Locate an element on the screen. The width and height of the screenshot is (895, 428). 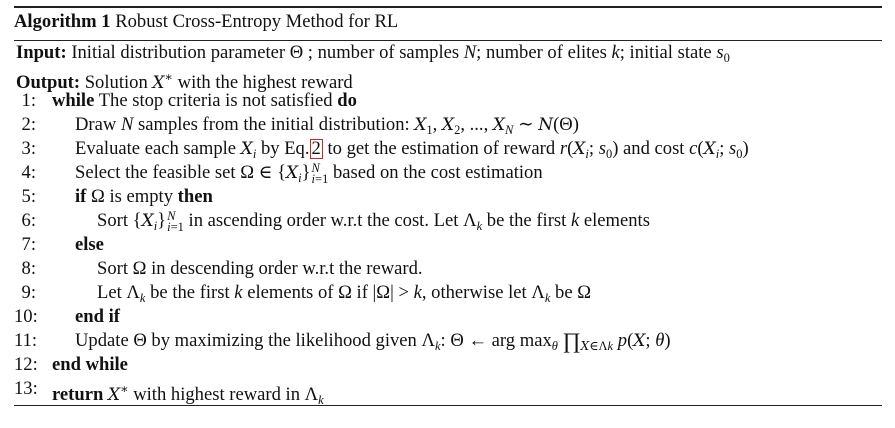
line-number: 5: is located at coordinates (28, 196).